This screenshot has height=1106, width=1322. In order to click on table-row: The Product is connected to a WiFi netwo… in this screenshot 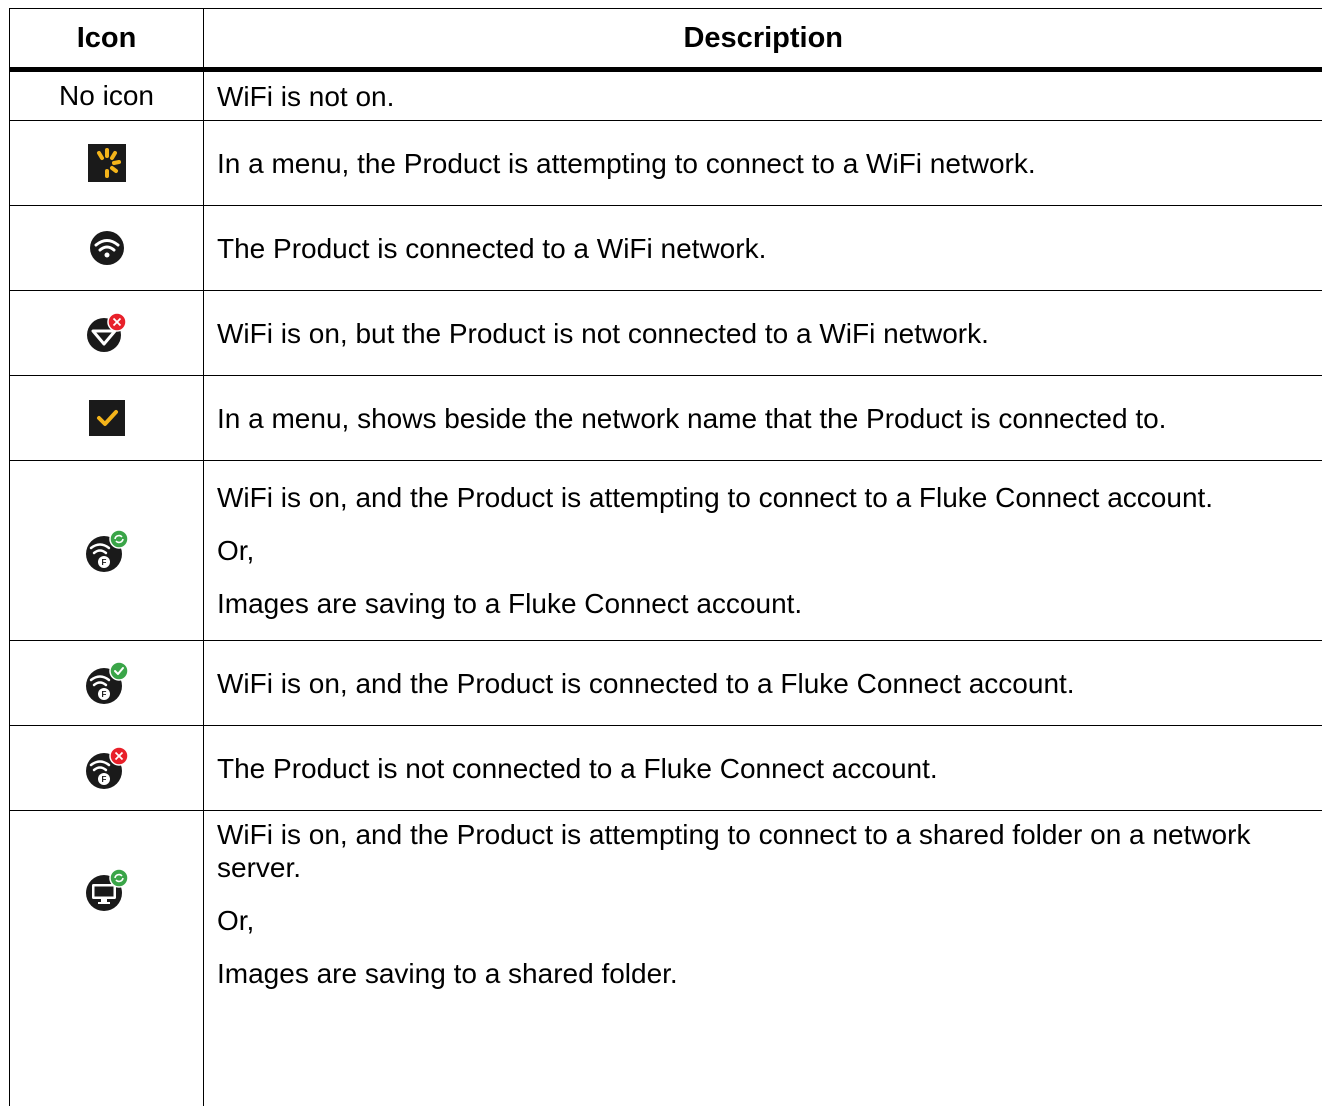, I will do `click(666, 248)`.